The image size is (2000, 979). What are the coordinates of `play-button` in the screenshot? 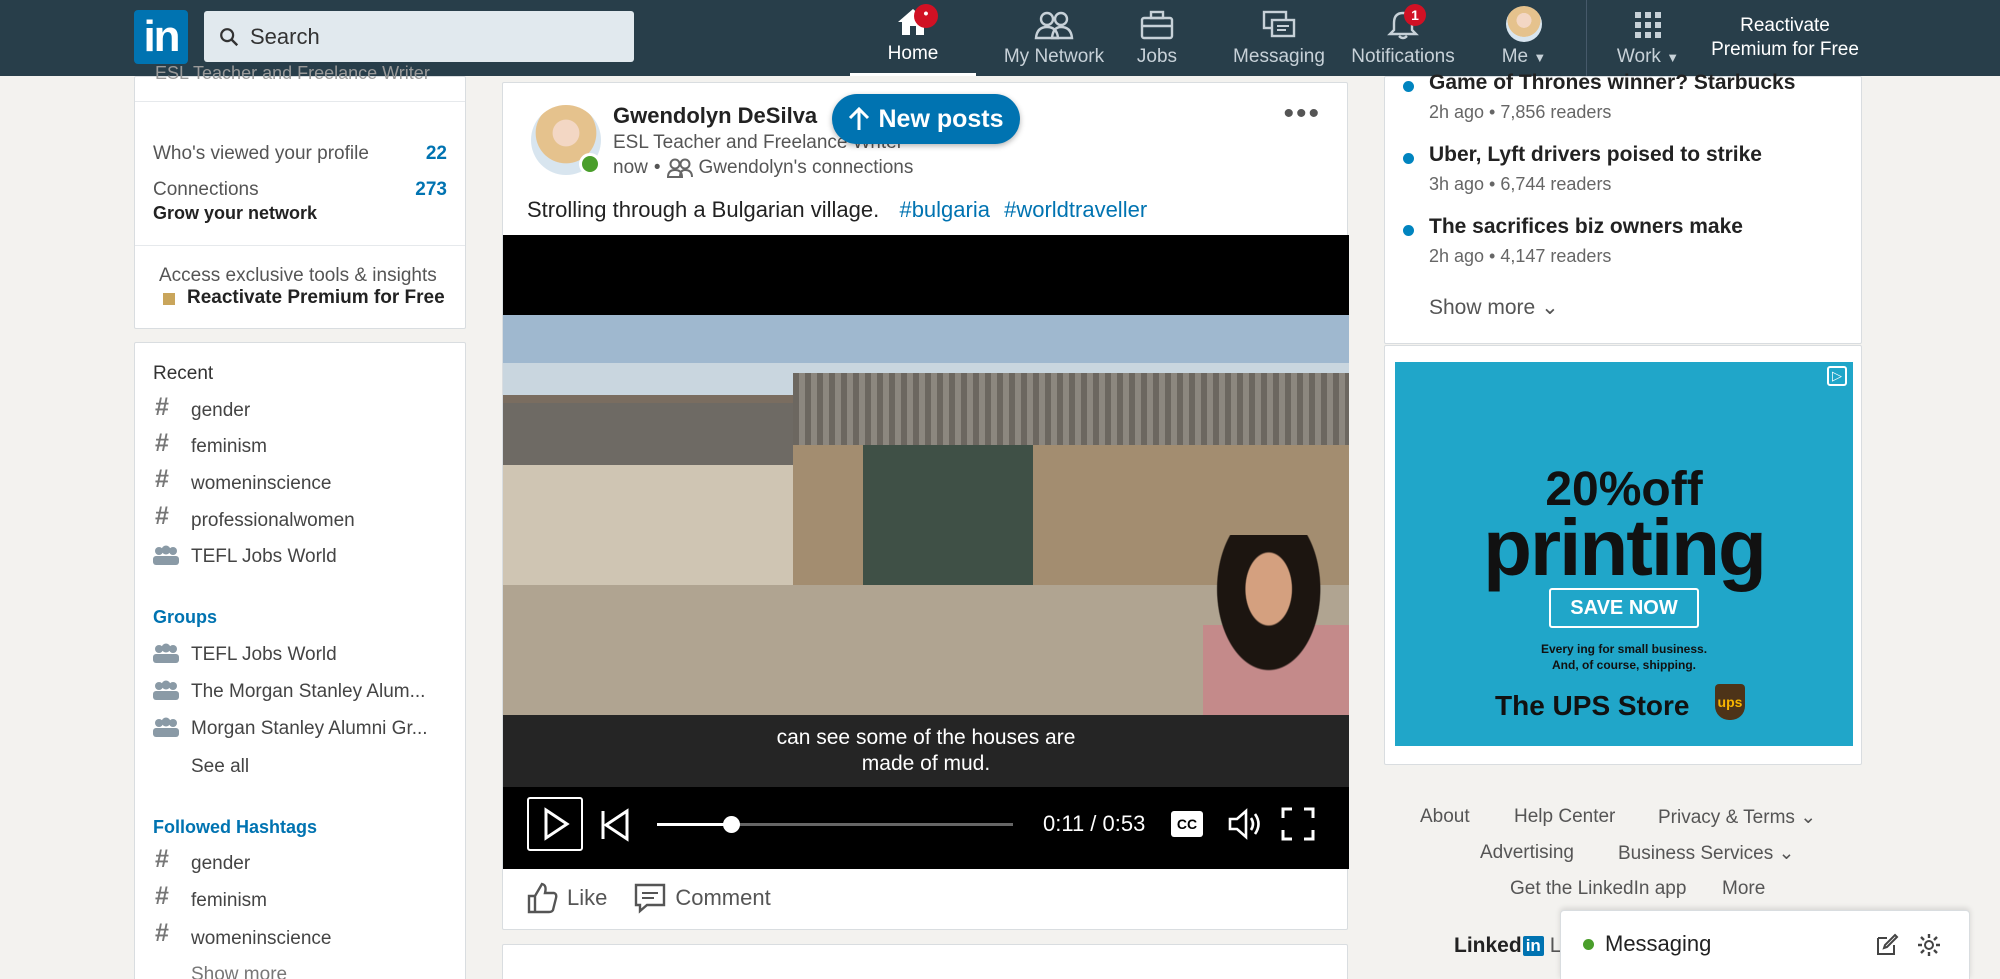 It's located at (555, 824).